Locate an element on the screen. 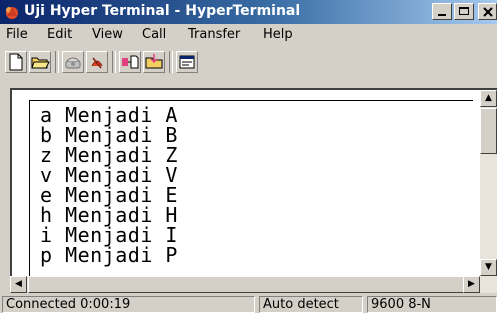 This screenshot has height=313, width=497. receive-file-icon is located at coordinates (154, 61).